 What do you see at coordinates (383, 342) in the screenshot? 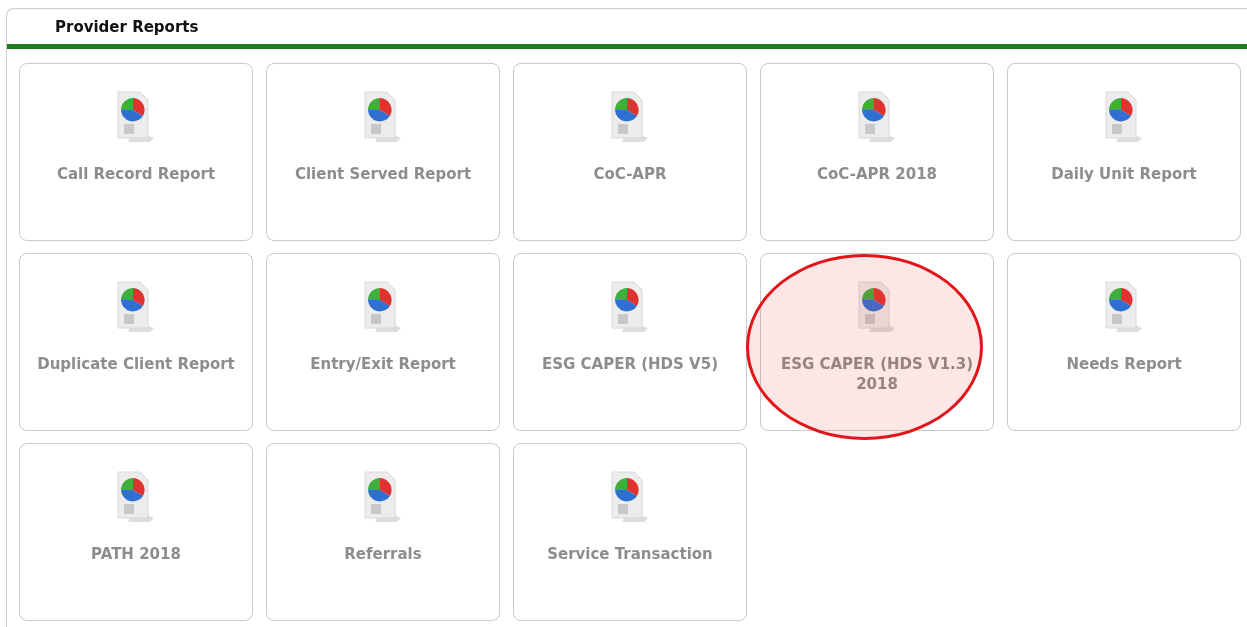
I see `report-tile: Entry/Exit Report` at bounding box center [383, 342].